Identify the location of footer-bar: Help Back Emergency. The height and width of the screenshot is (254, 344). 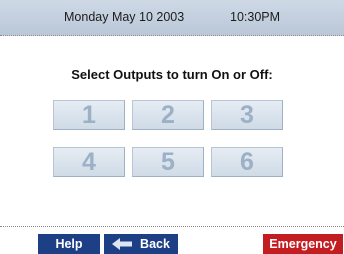
(172, 240).